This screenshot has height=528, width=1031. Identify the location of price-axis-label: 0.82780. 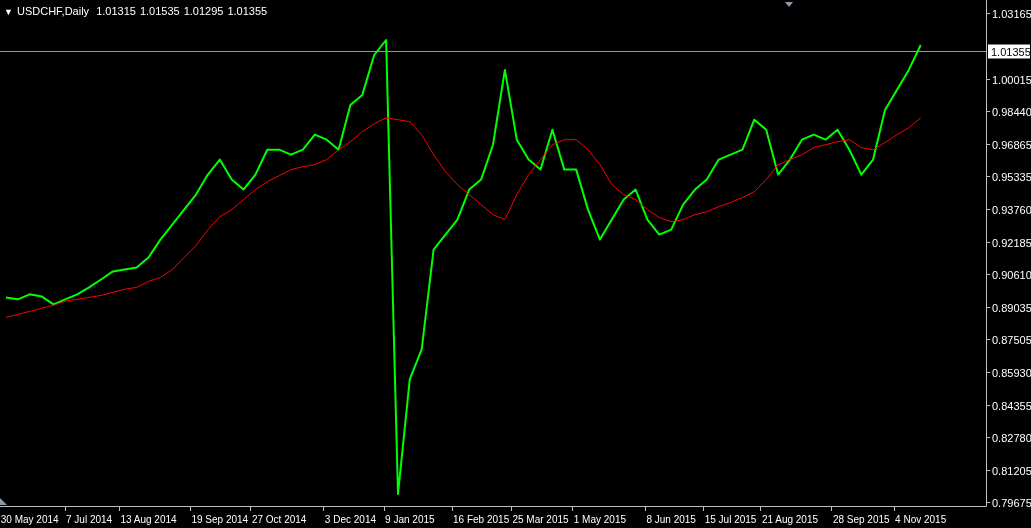
(1011, 437).